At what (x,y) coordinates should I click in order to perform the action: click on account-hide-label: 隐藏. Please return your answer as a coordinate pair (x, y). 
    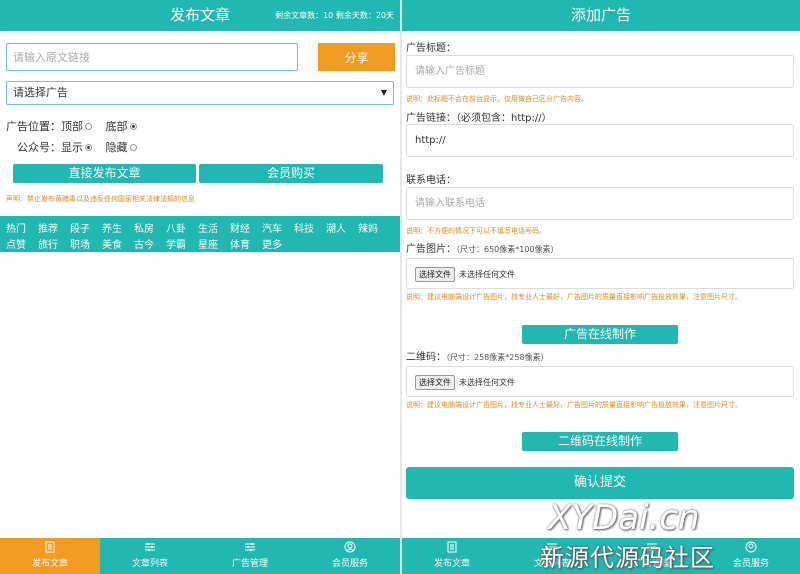
    Looking at the image, I should click on (116, 147).